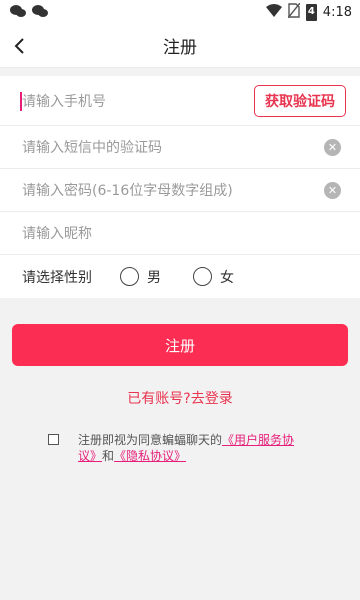 This screenshot has height=600, width=360. I want to click on phone-input: 请输入手机号, so click(138, 101).